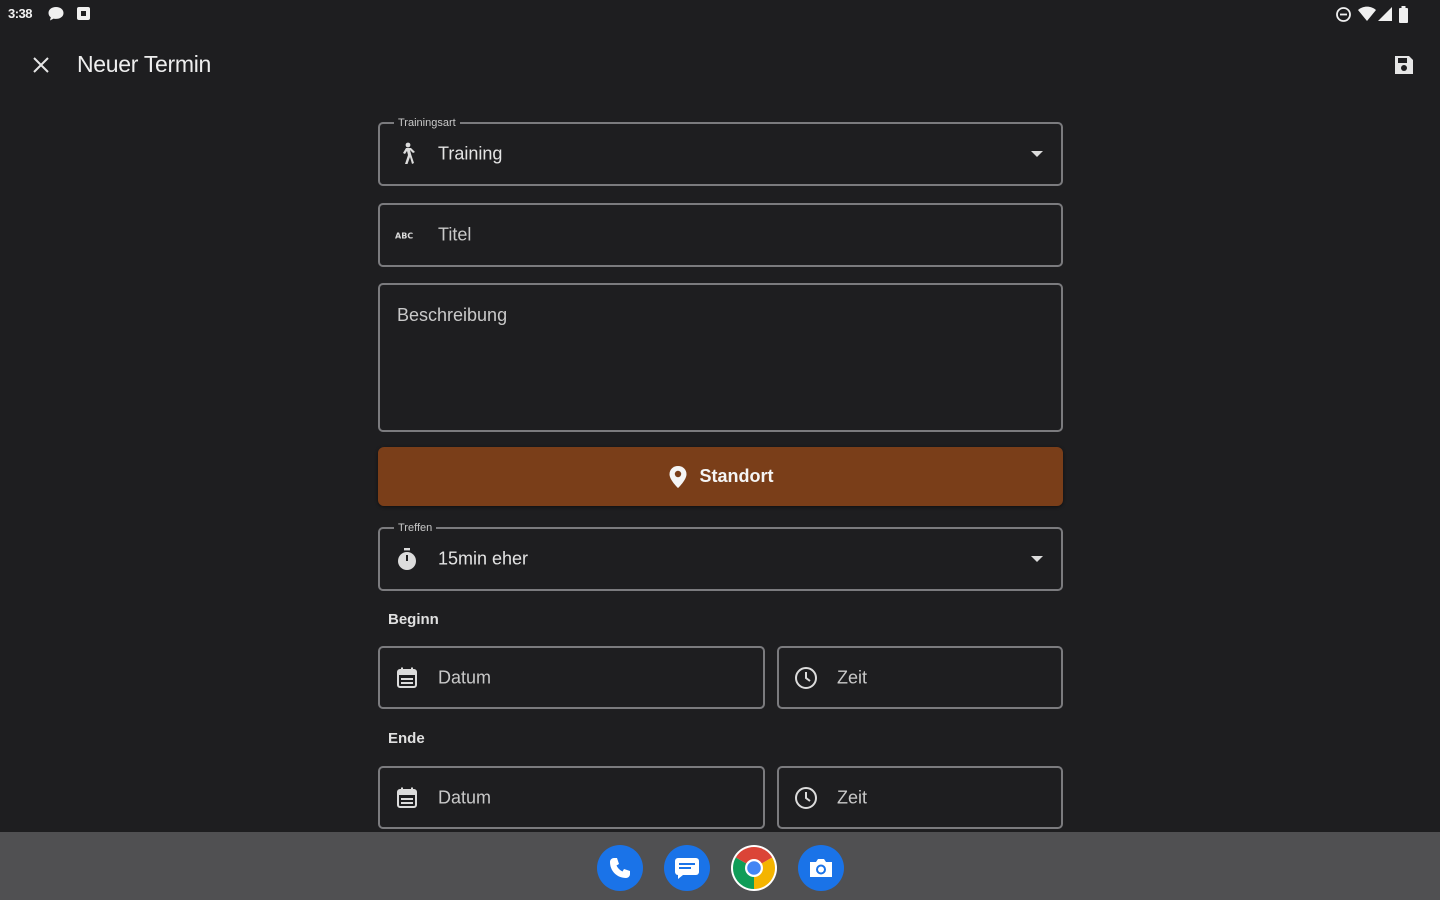  I want to click on close-icon, so click(41, 65).